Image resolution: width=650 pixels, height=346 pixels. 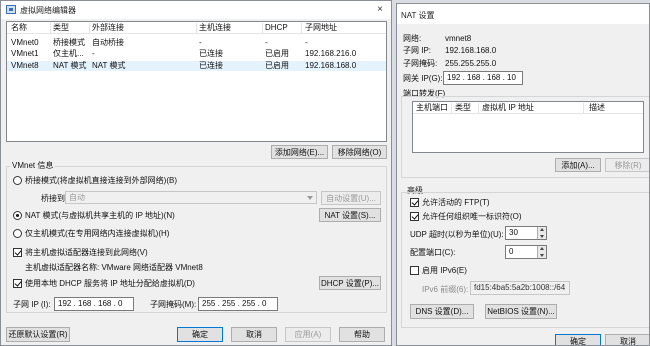 What do you see at coordinates (417, 50) in the screenshot?
I see `nat-subnet-ip-label: 子网 IP:` at bounding box center [417, 50].